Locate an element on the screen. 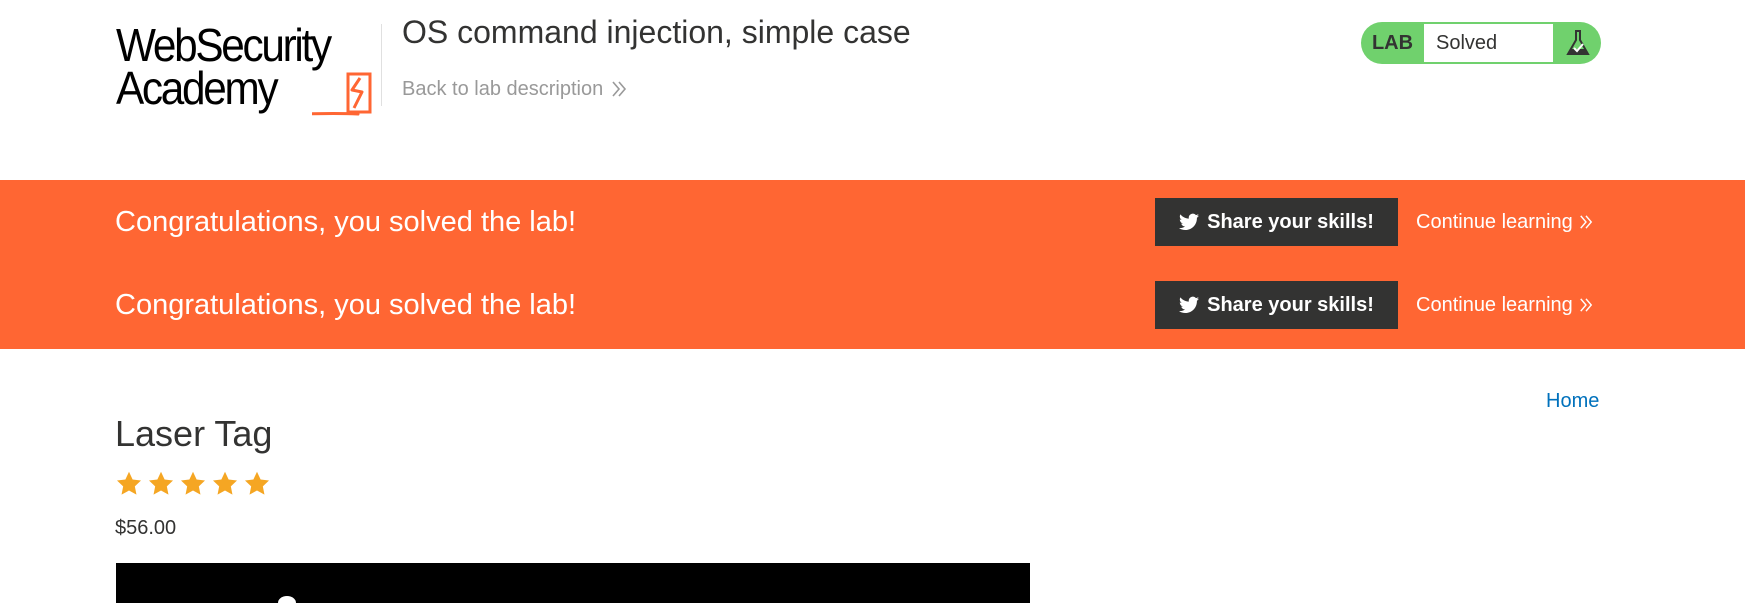  product-title: Laser Tag is located at coordinates (194, 433).